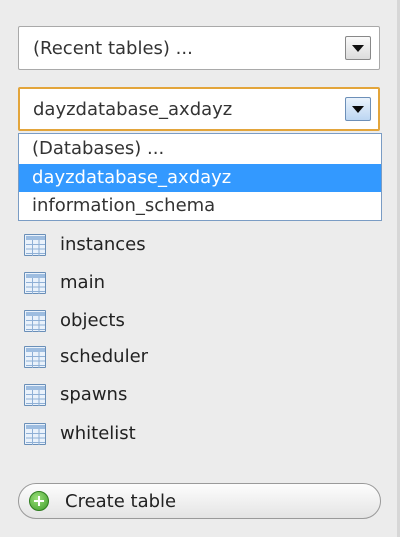 The width and height of the screenshot is (400, 537). Describe the element at coordinates (104, 356) in the screenshot. I see `table-name: scheduler` at that location.